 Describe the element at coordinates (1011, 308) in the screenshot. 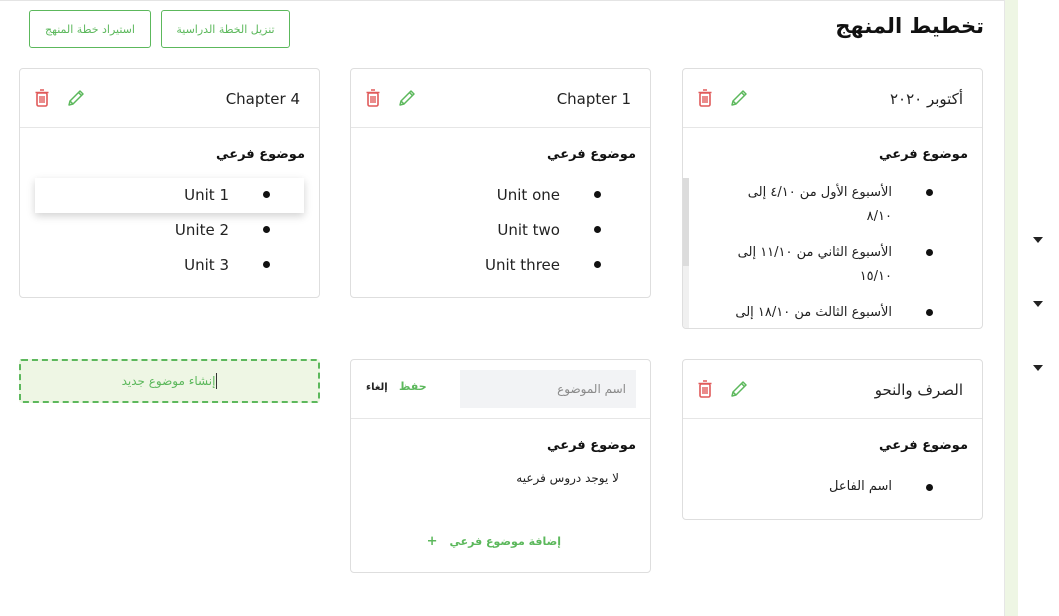

I see `sidebar-strip` at that location.